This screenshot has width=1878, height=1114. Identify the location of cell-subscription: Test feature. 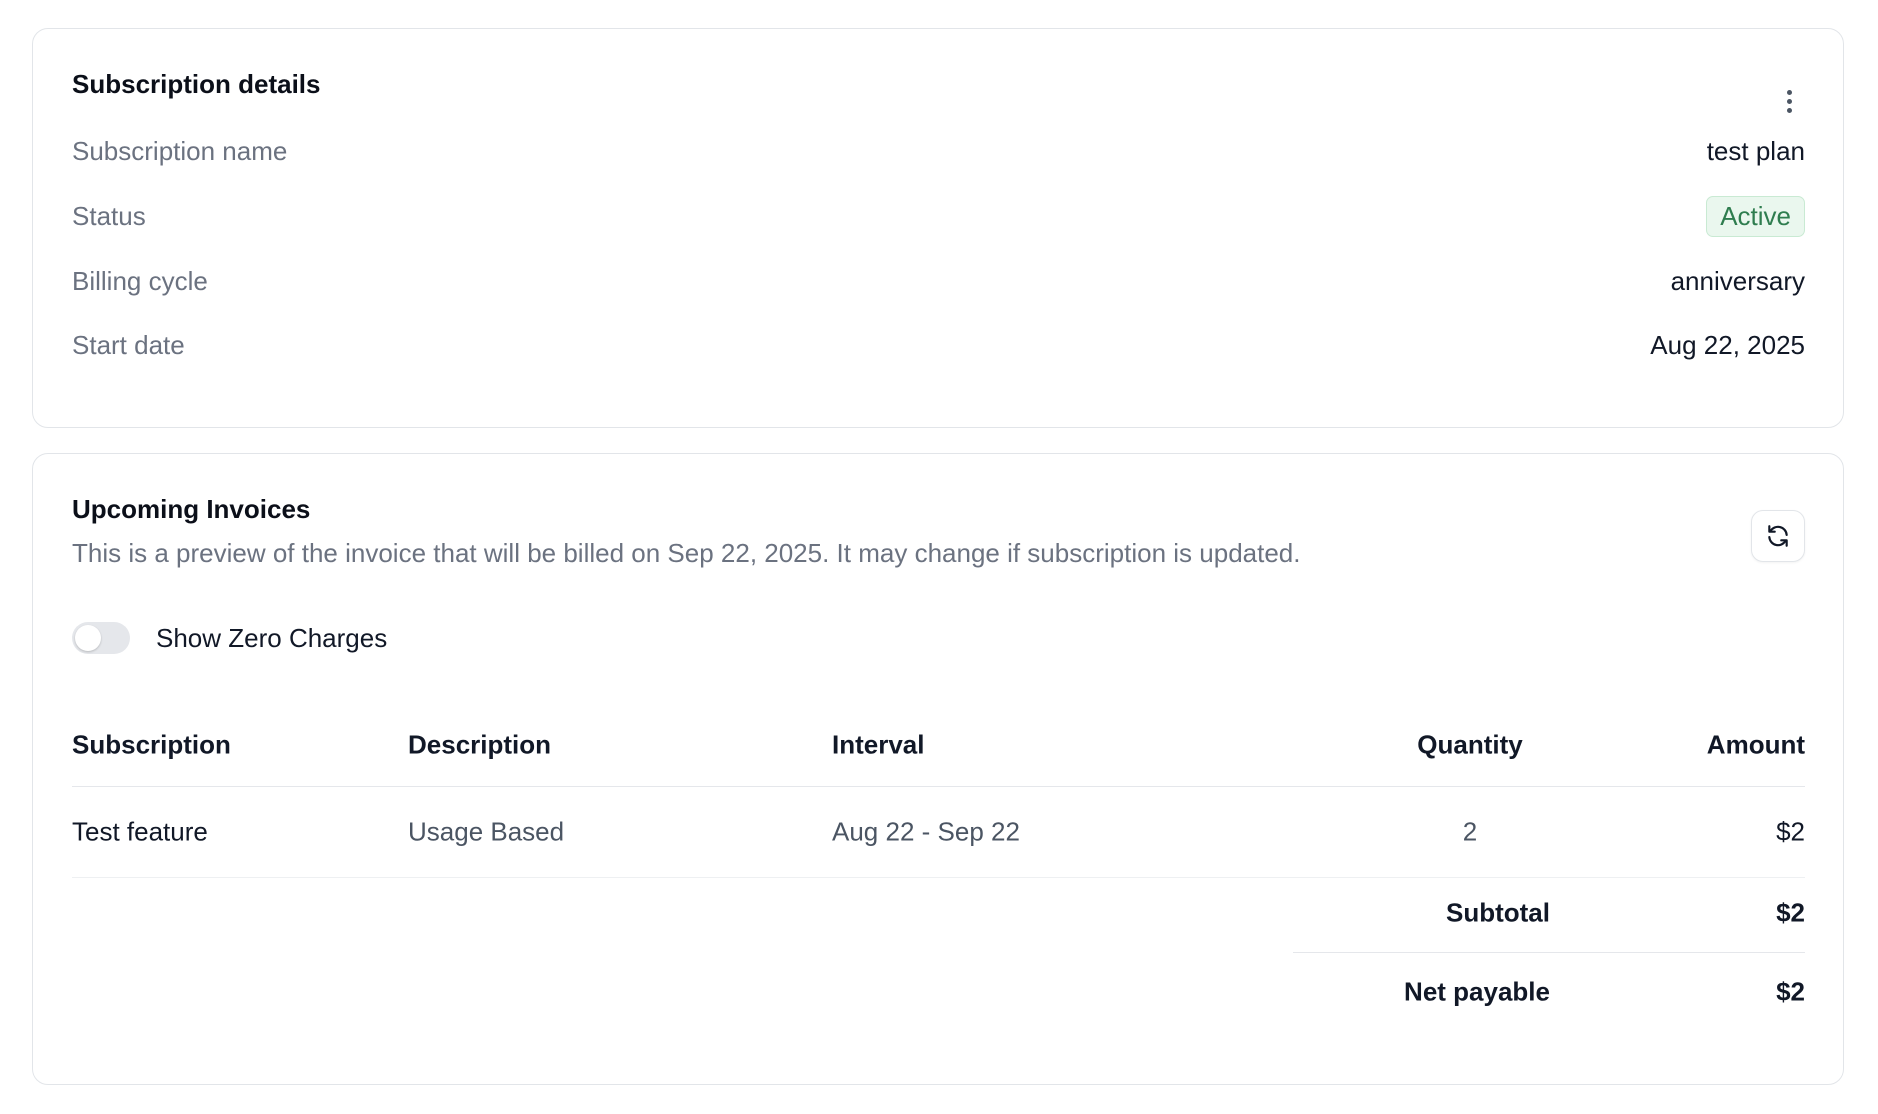
(140, 831).